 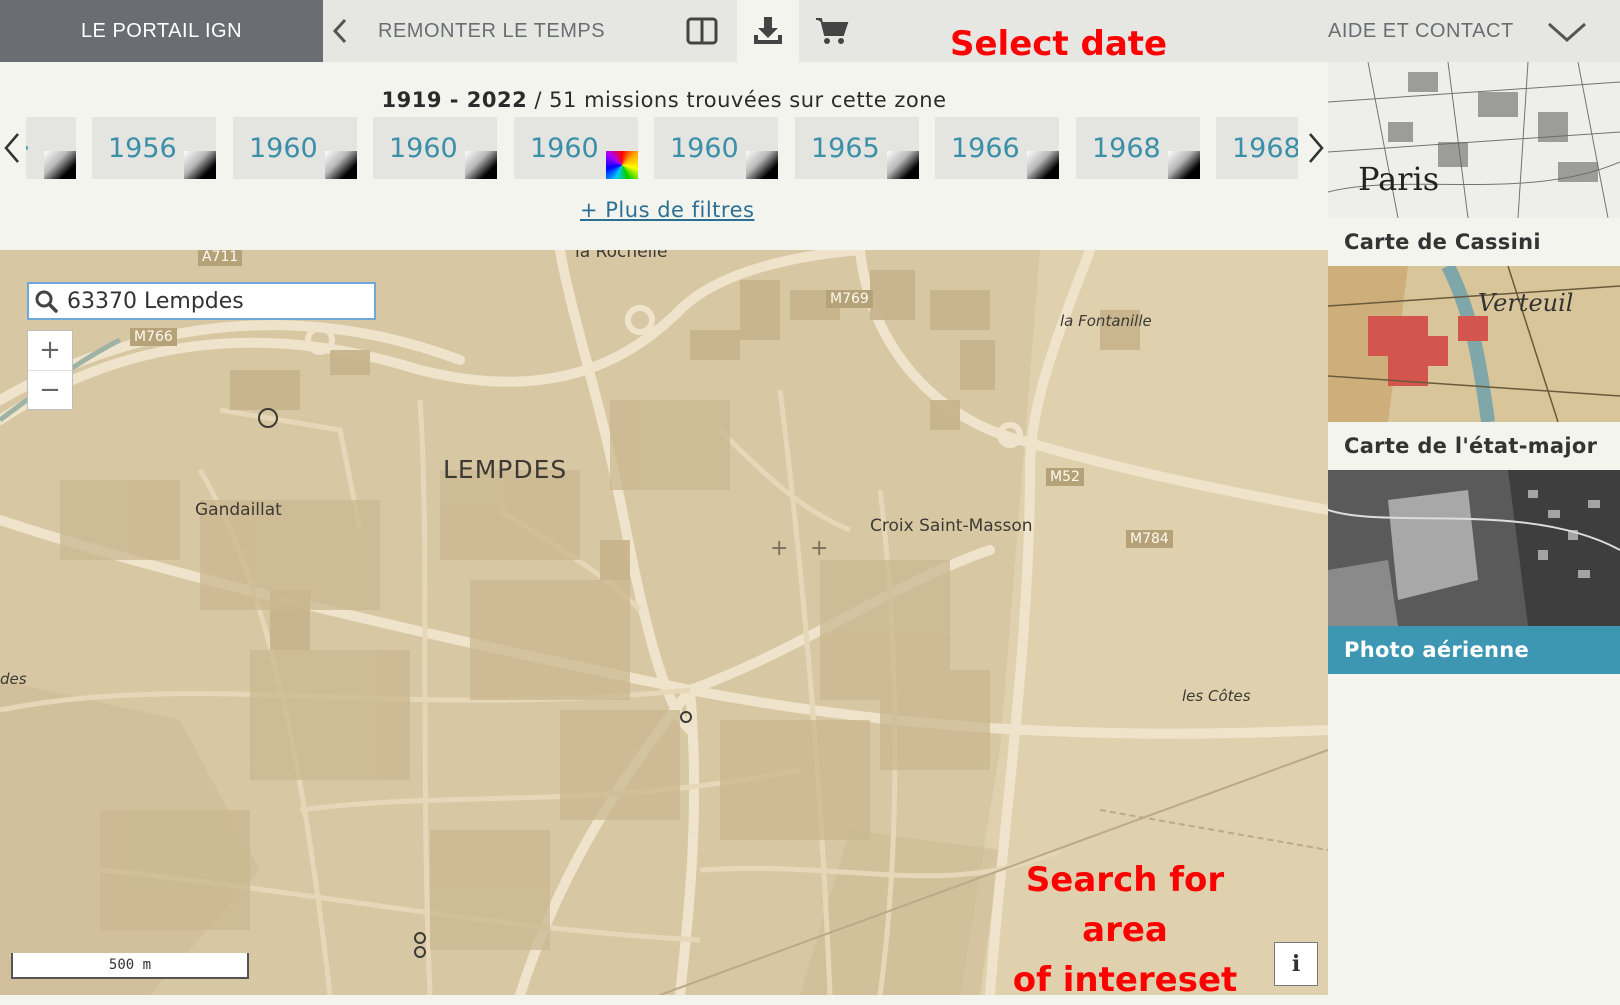 What do you see at coordinates (748, 100) in the screenshot?
I see `mission-count-text: 51 missions trouvées sur cette zone` at bounding box center [748, 100].